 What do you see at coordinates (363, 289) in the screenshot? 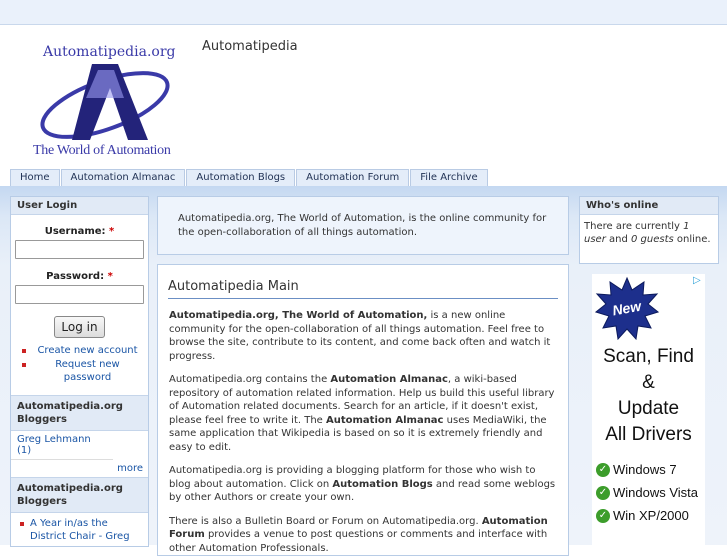
I see `page-title: Automatipedia Main` at bounding box center [363, 289].